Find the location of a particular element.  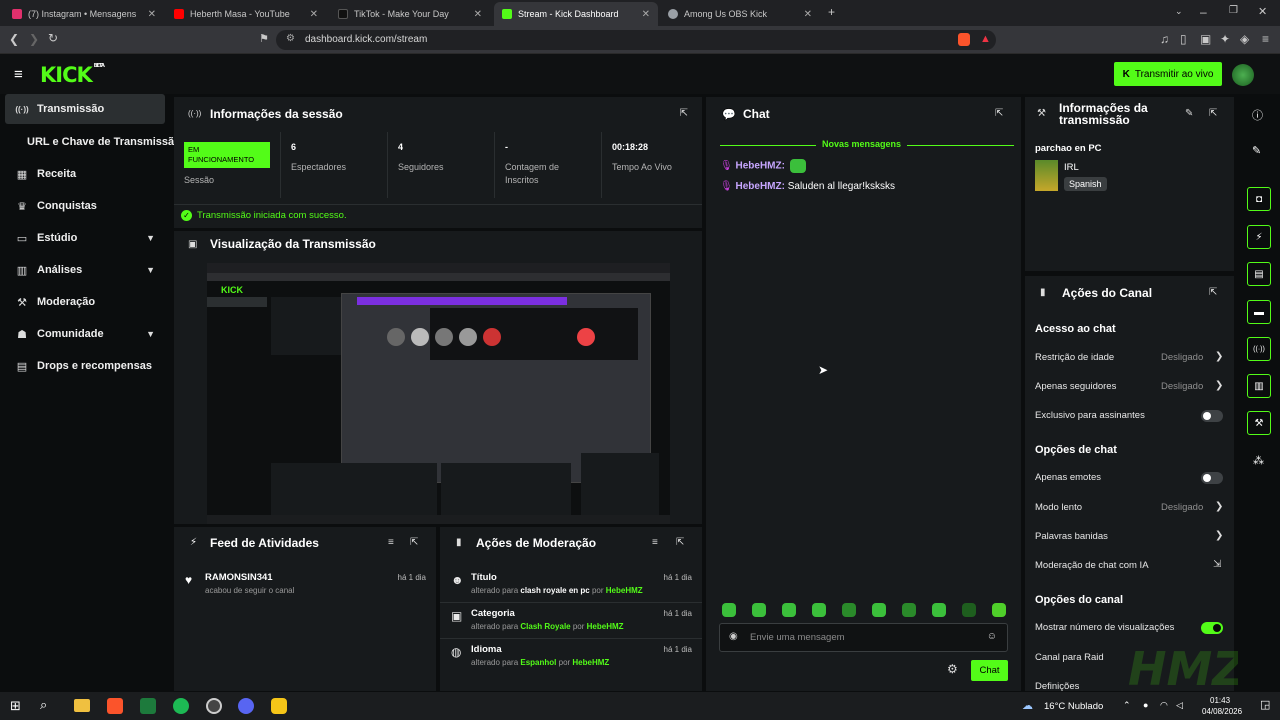

sidebar-toggle-icon: ▯ is located at coordinates (1183, 39).